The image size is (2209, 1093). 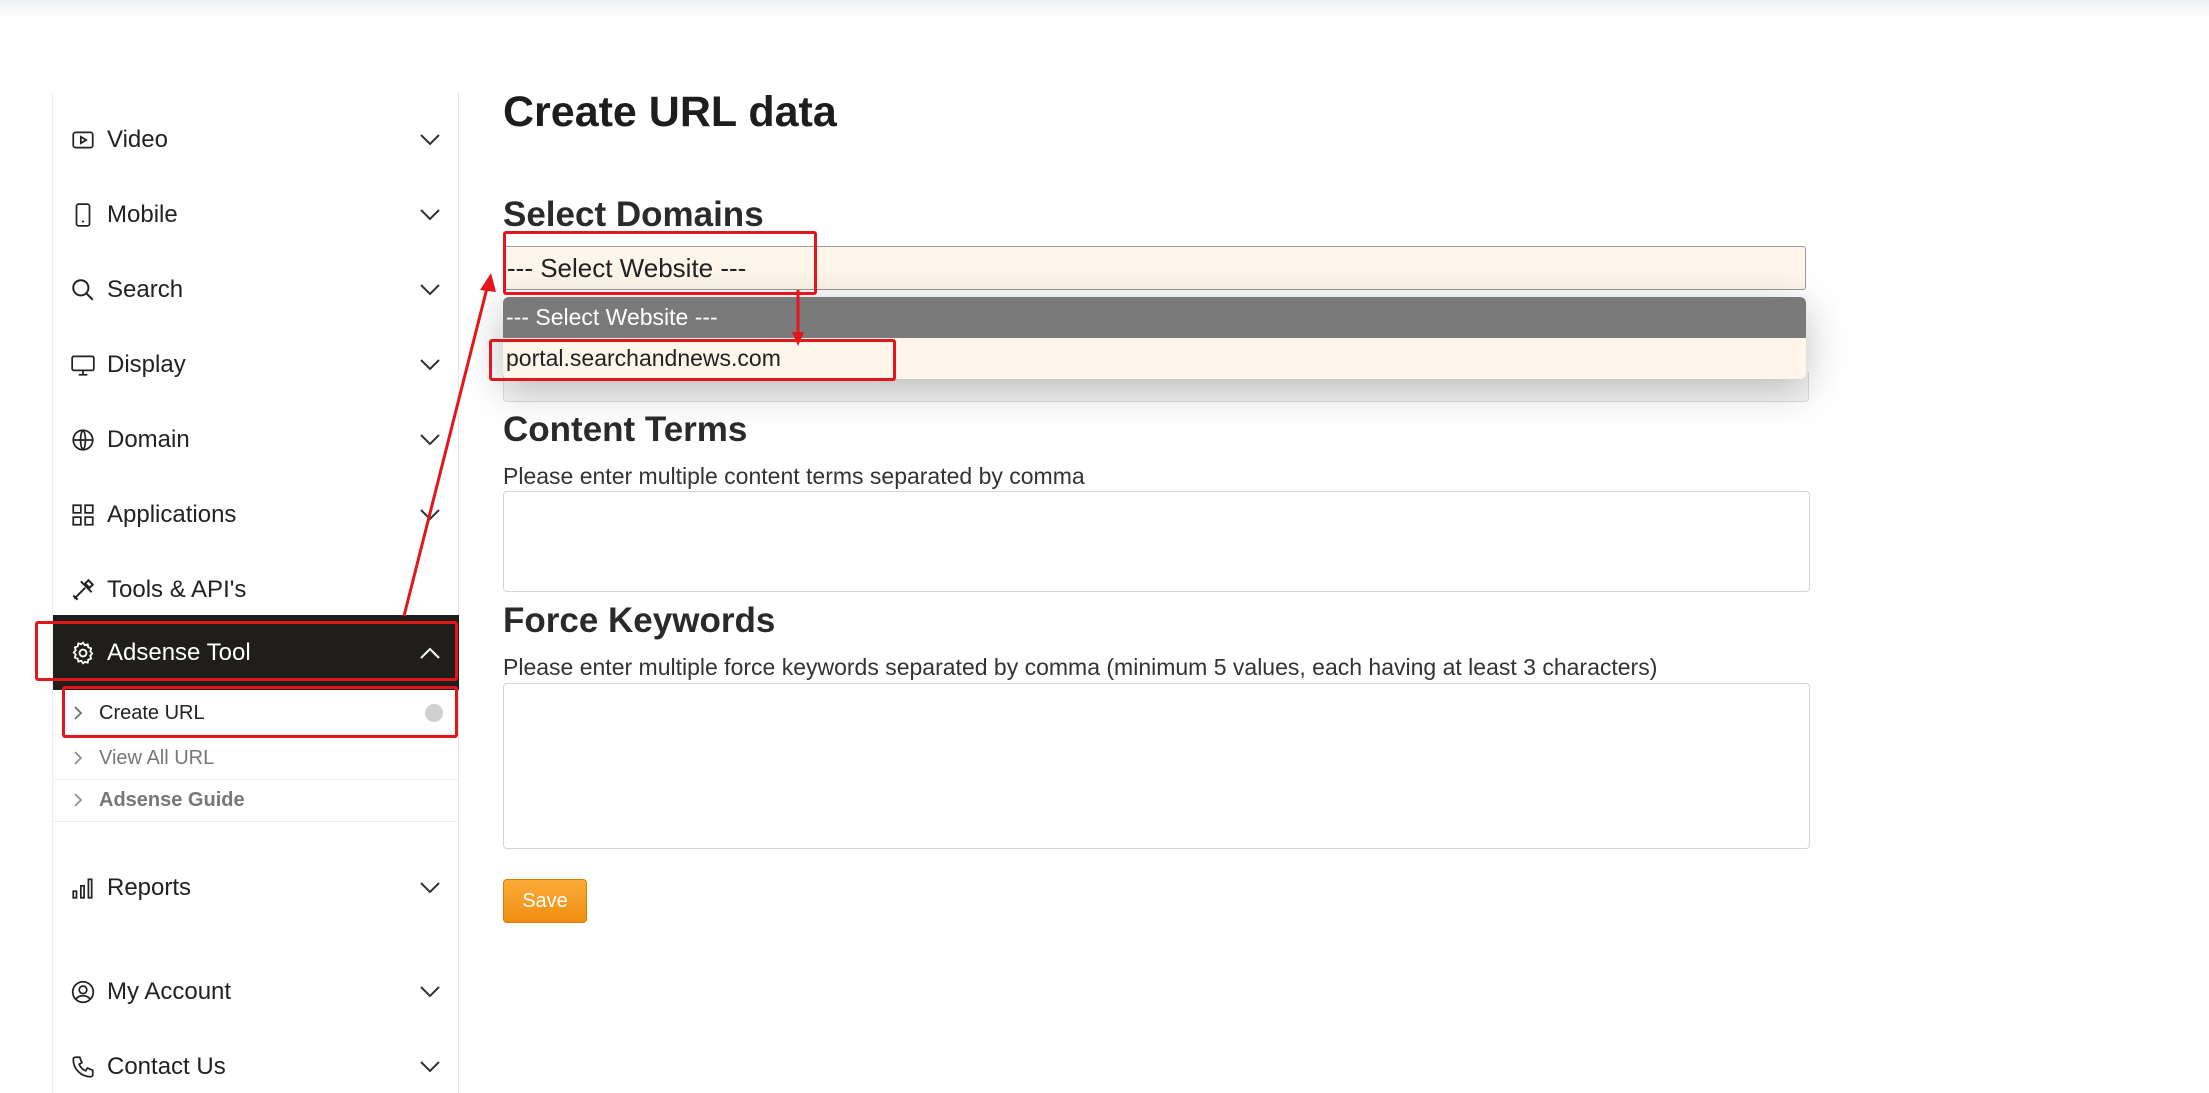 I want to click on sidebar-item-label: Display, so click(x=146, y=364).